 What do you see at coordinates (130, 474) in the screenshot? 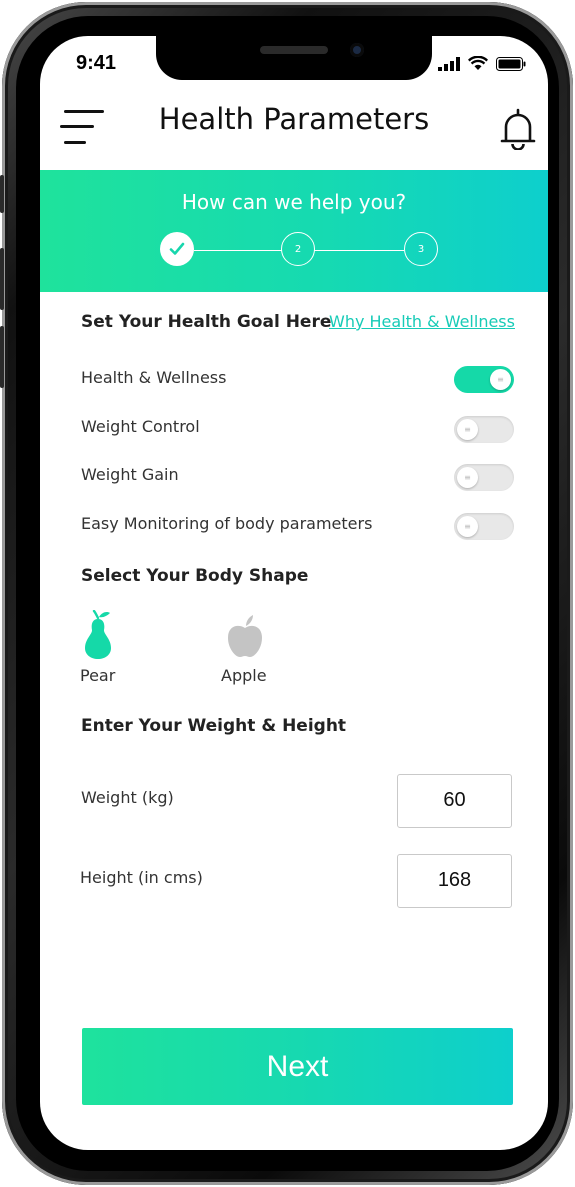
I see `goal-label-weight-gain: Weight Gain` at bounding box center [130, 474].